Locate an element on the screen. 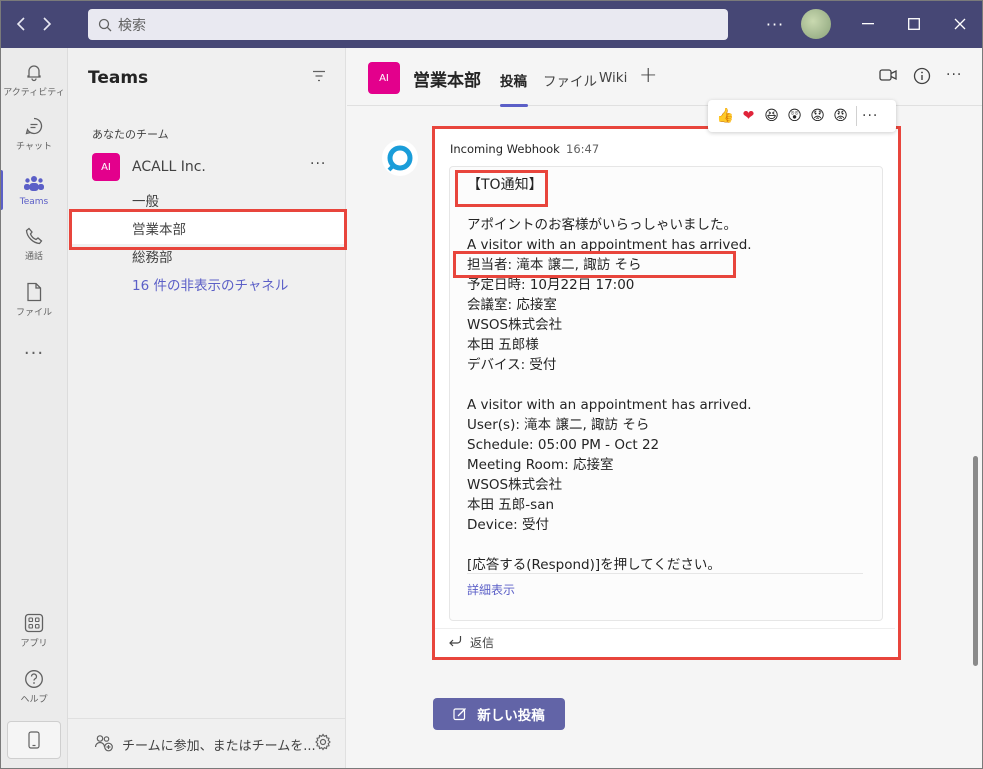 This screenshot has height=769, width=983. channel-avatar: AI is located at coordinates (384, 78).